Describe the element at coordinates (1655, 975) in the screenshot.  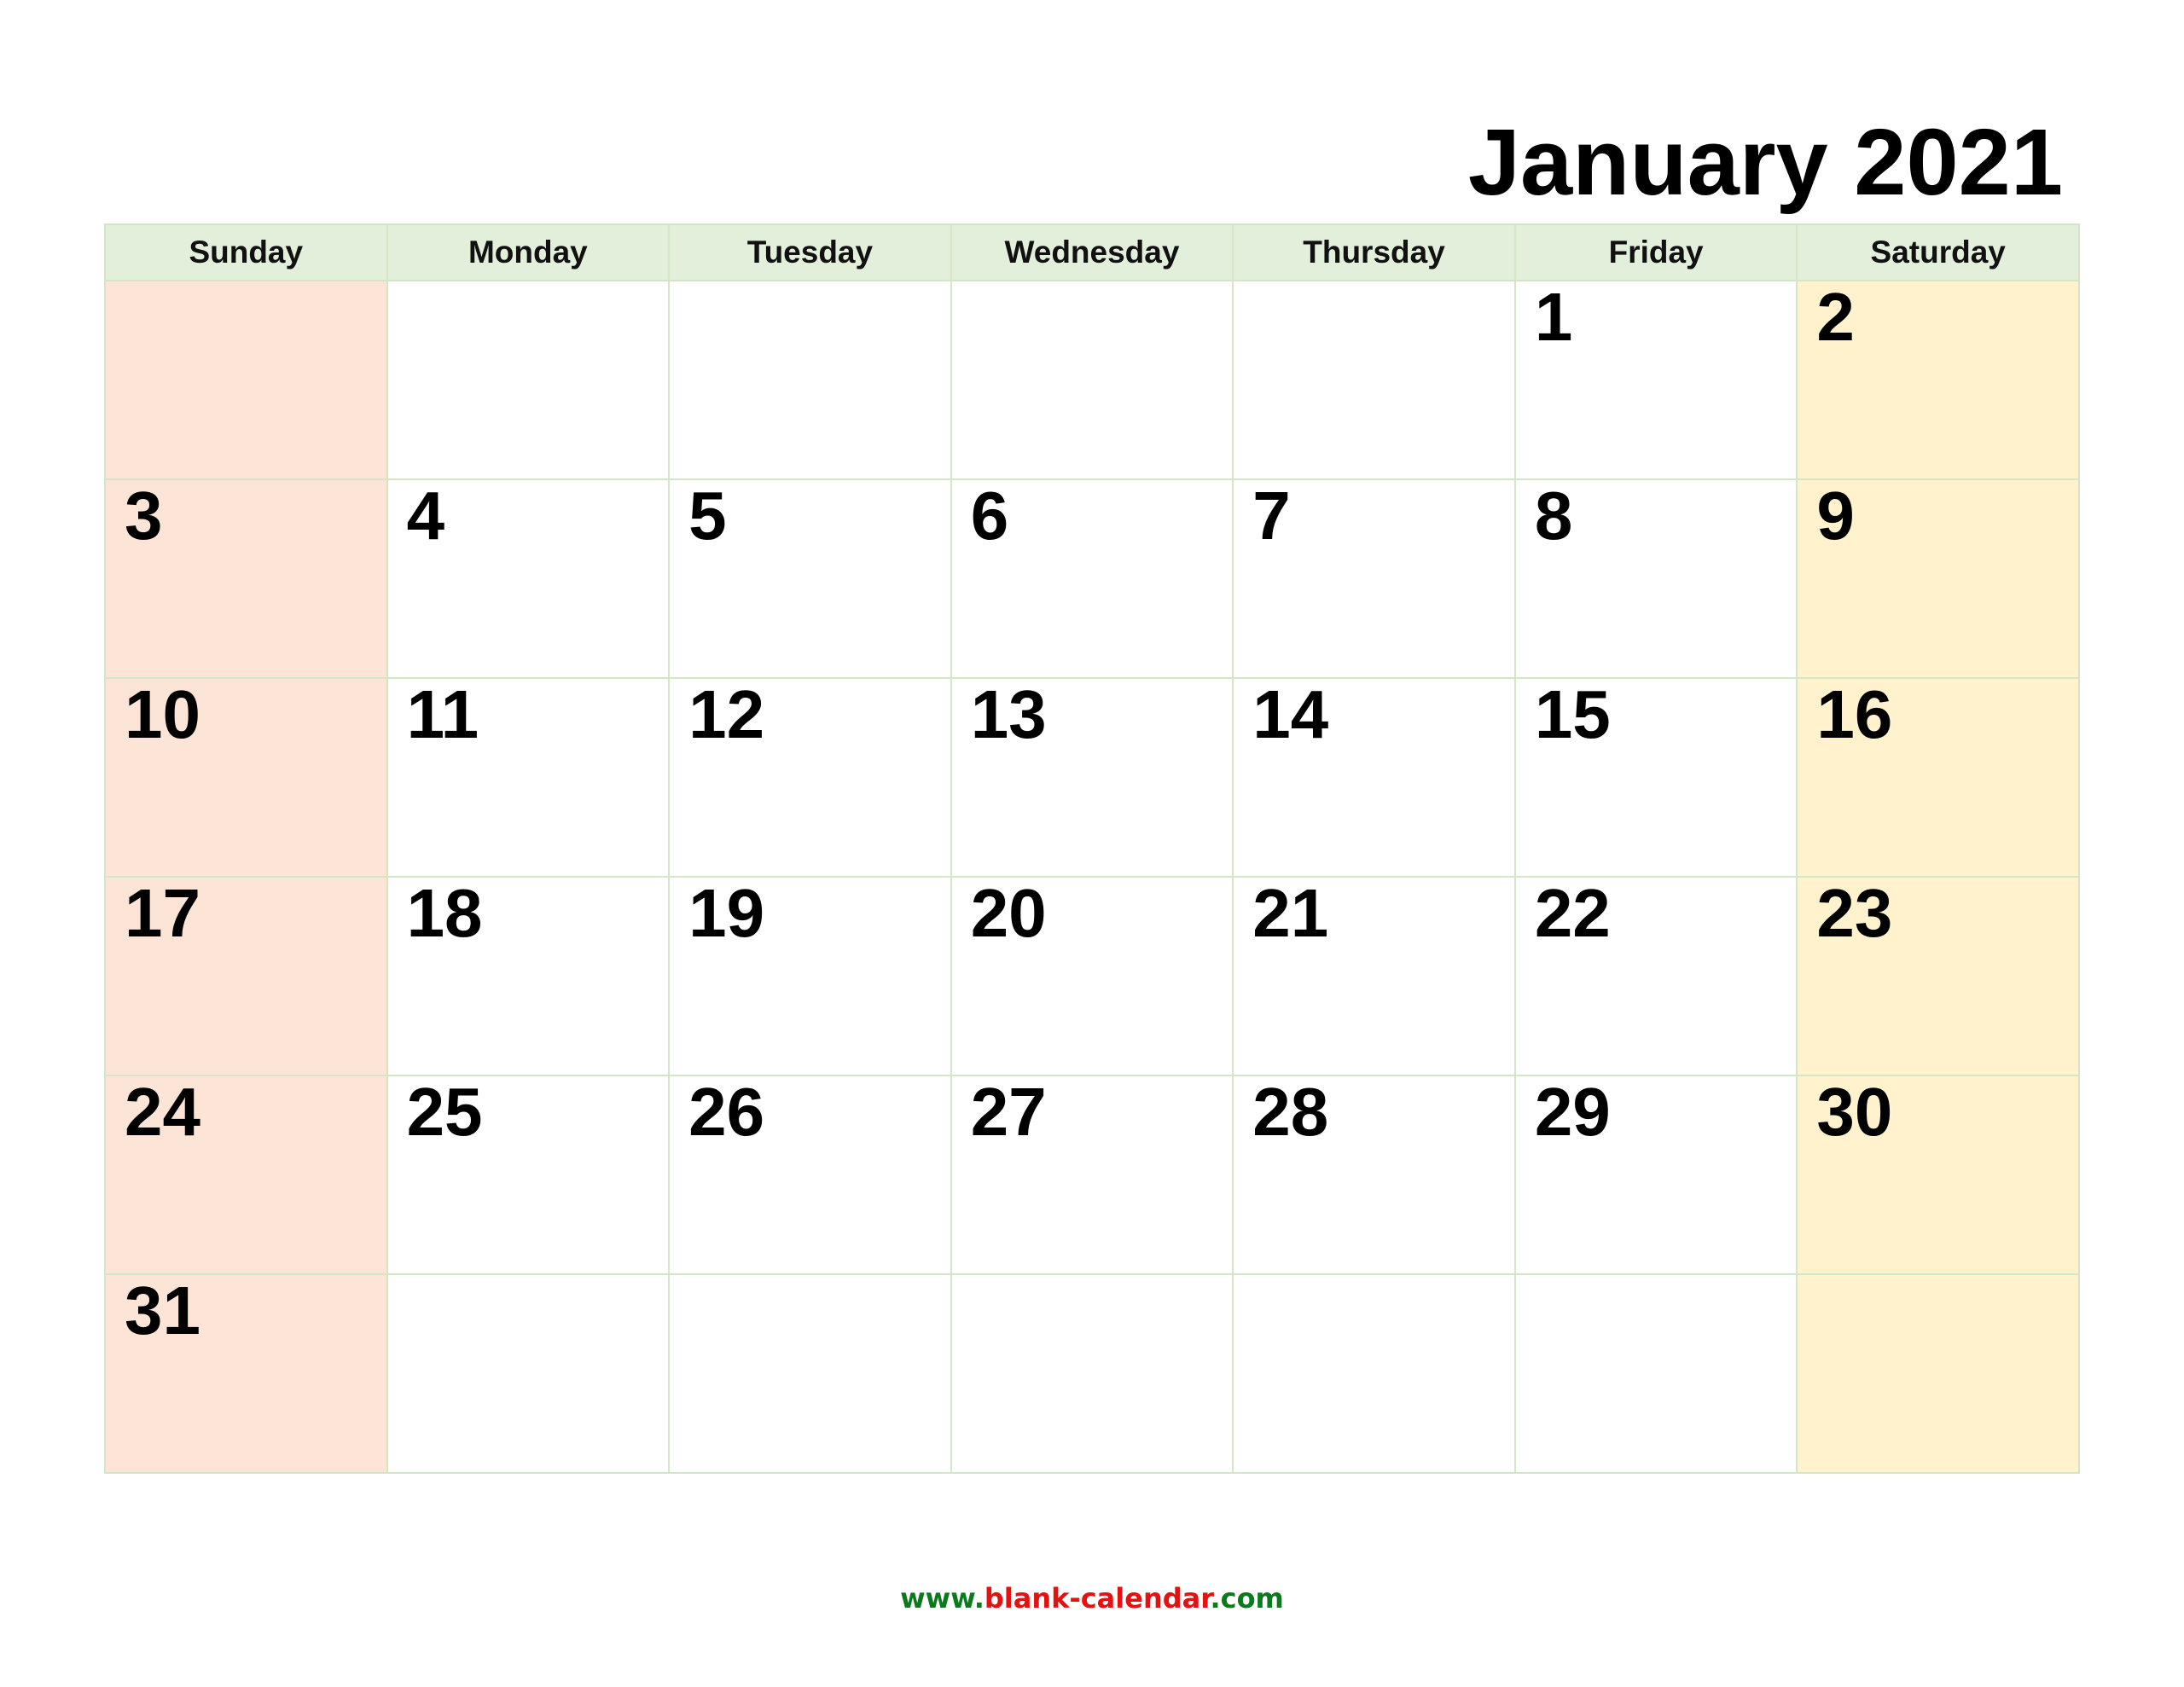
I see `day-cell: 22` at that location.